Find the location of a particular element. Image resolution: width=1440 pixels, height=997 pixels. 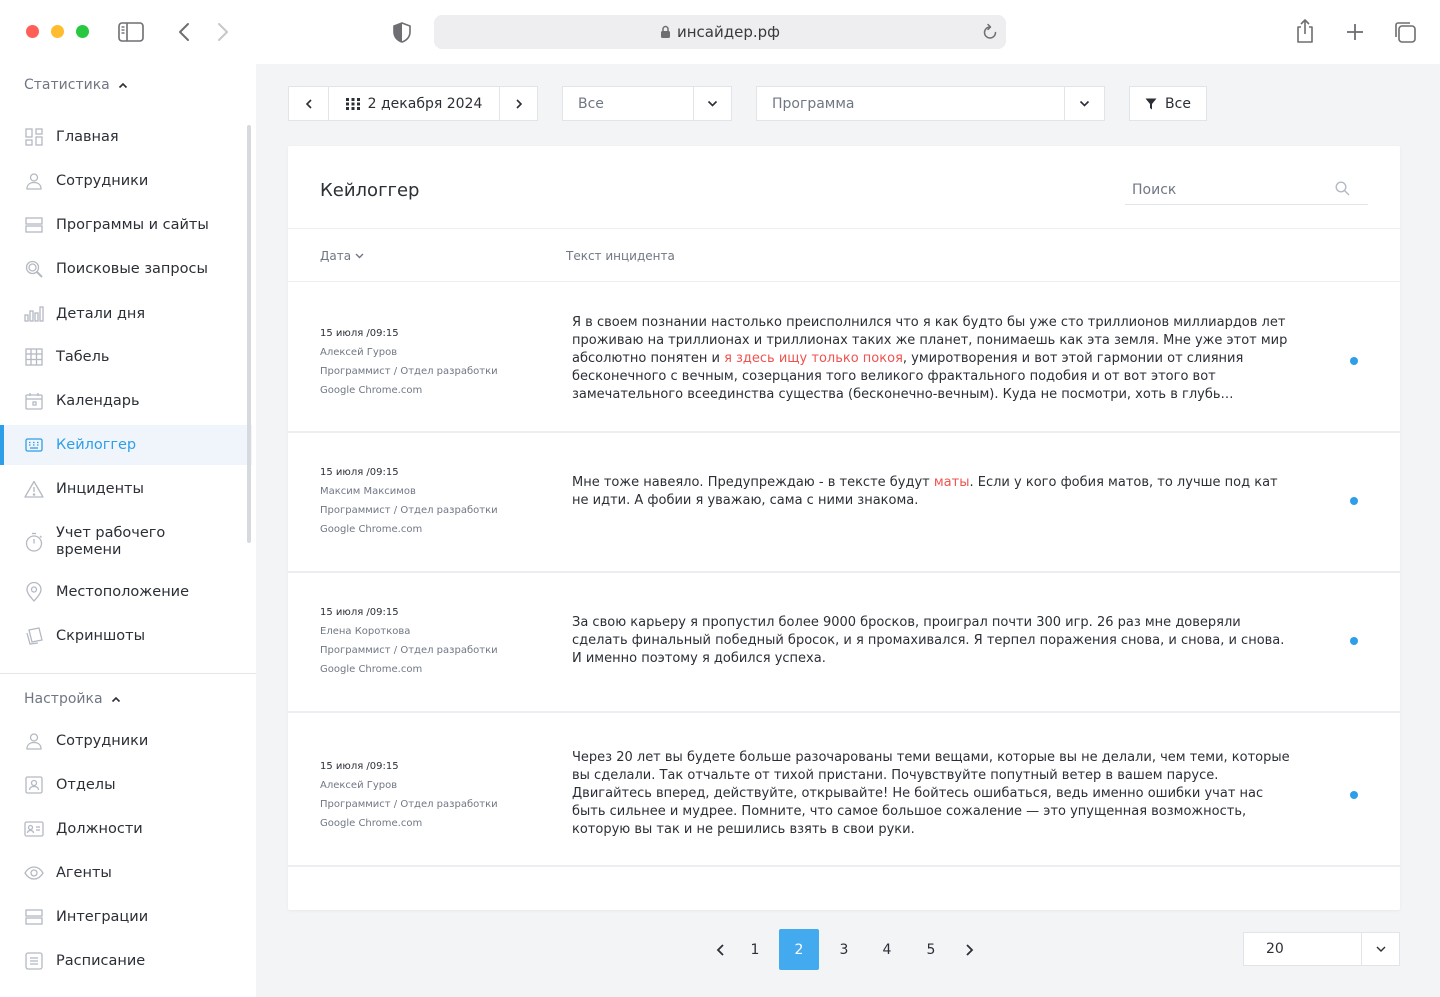

eye-icon is located at coordinates (34, 873).